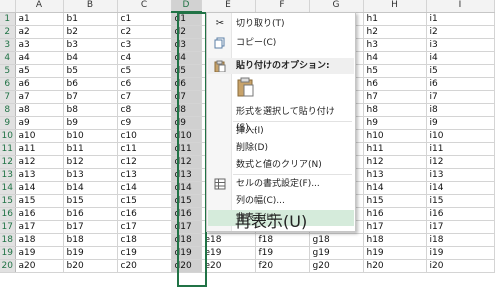 The width and height of the screenshot is (500, 287). I want to click on cell: i17, so click(460, 227).